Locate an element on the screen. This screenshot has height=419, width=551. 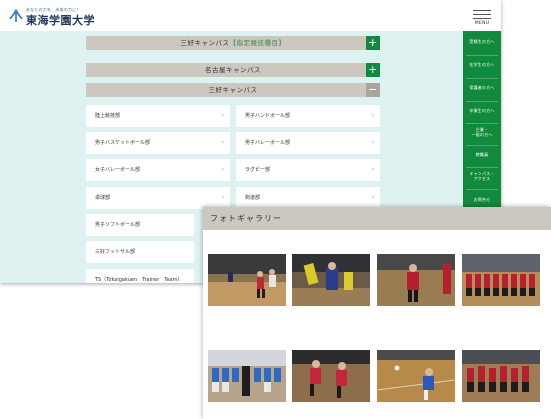
accordion-nagoya-campus: 名古屋キャンパス + is located at coordinates (233, 70).